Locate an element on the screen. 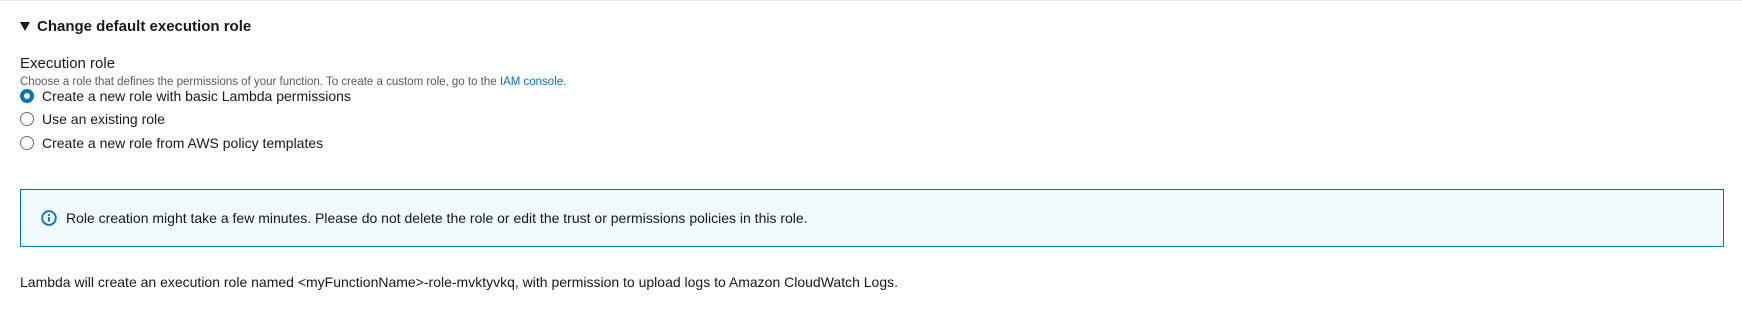  execution-role-label: Execution role is located at coordinates (68, 63).